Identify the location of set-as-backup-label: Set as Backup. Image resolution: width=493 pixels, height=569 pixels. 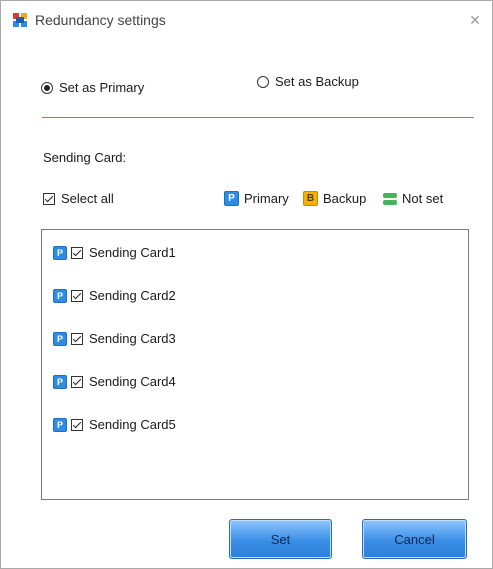
(317, 81).